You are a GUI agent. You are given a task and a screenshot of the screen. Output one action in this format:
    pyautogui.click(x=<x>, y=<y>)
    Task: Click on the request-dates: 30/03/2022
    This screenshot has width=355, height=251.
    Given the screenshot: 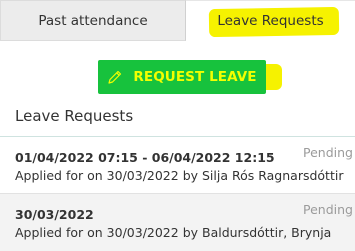 What is the action you would take?
    pyautogui.click(x=54, y=214)
    